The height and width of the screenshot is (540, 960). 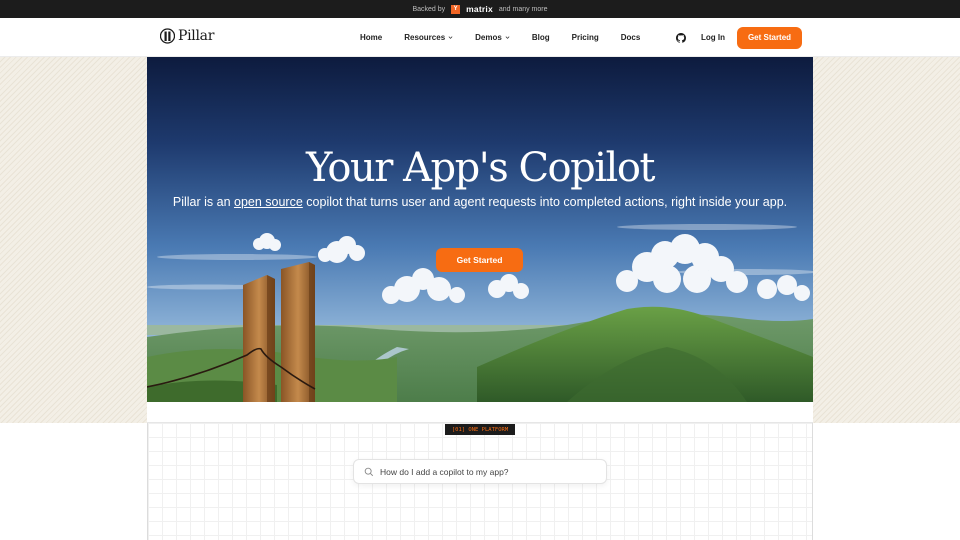 I want to click on nav-blog-label: Blog, so click(x=540, y=37).